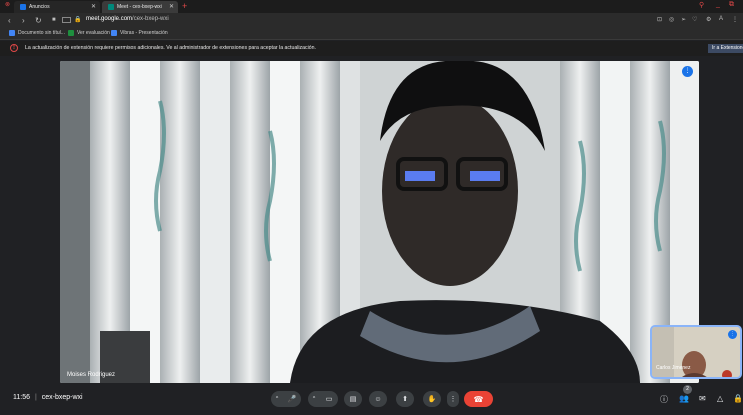 This screenshot has height=415, width=743. I want to click on search-tabs-icon: ⚲, so click(701, 5).